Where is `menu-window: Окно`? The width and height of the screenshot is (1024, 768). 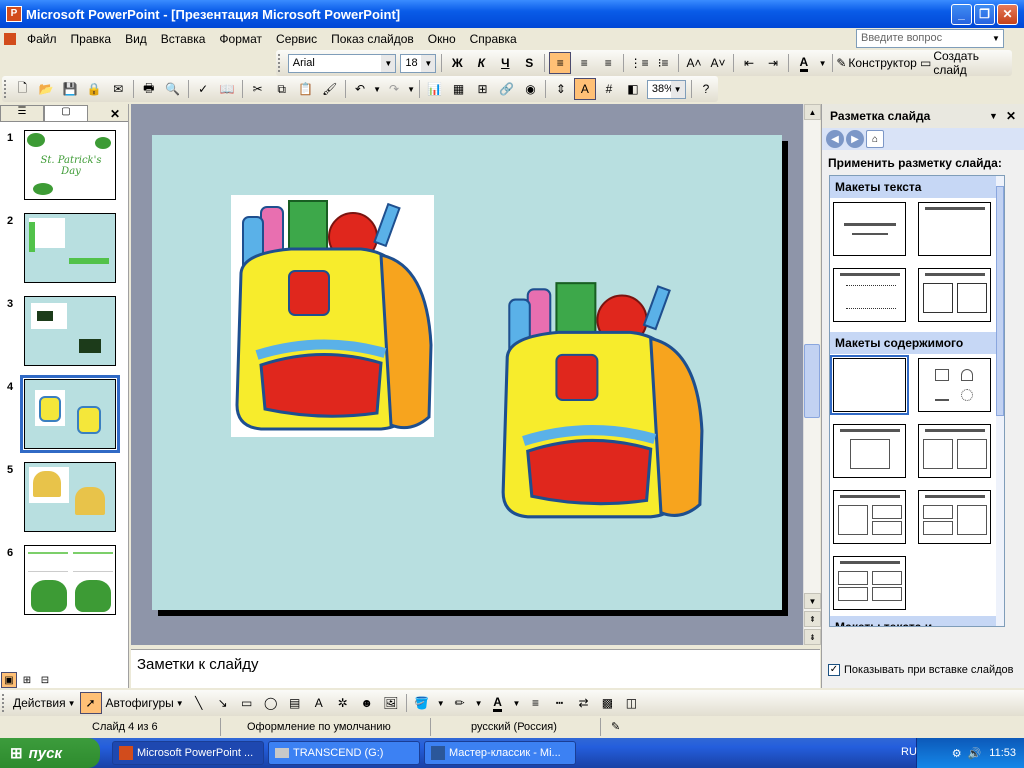 menu-window: Окно is located at coordinates (442, 39).